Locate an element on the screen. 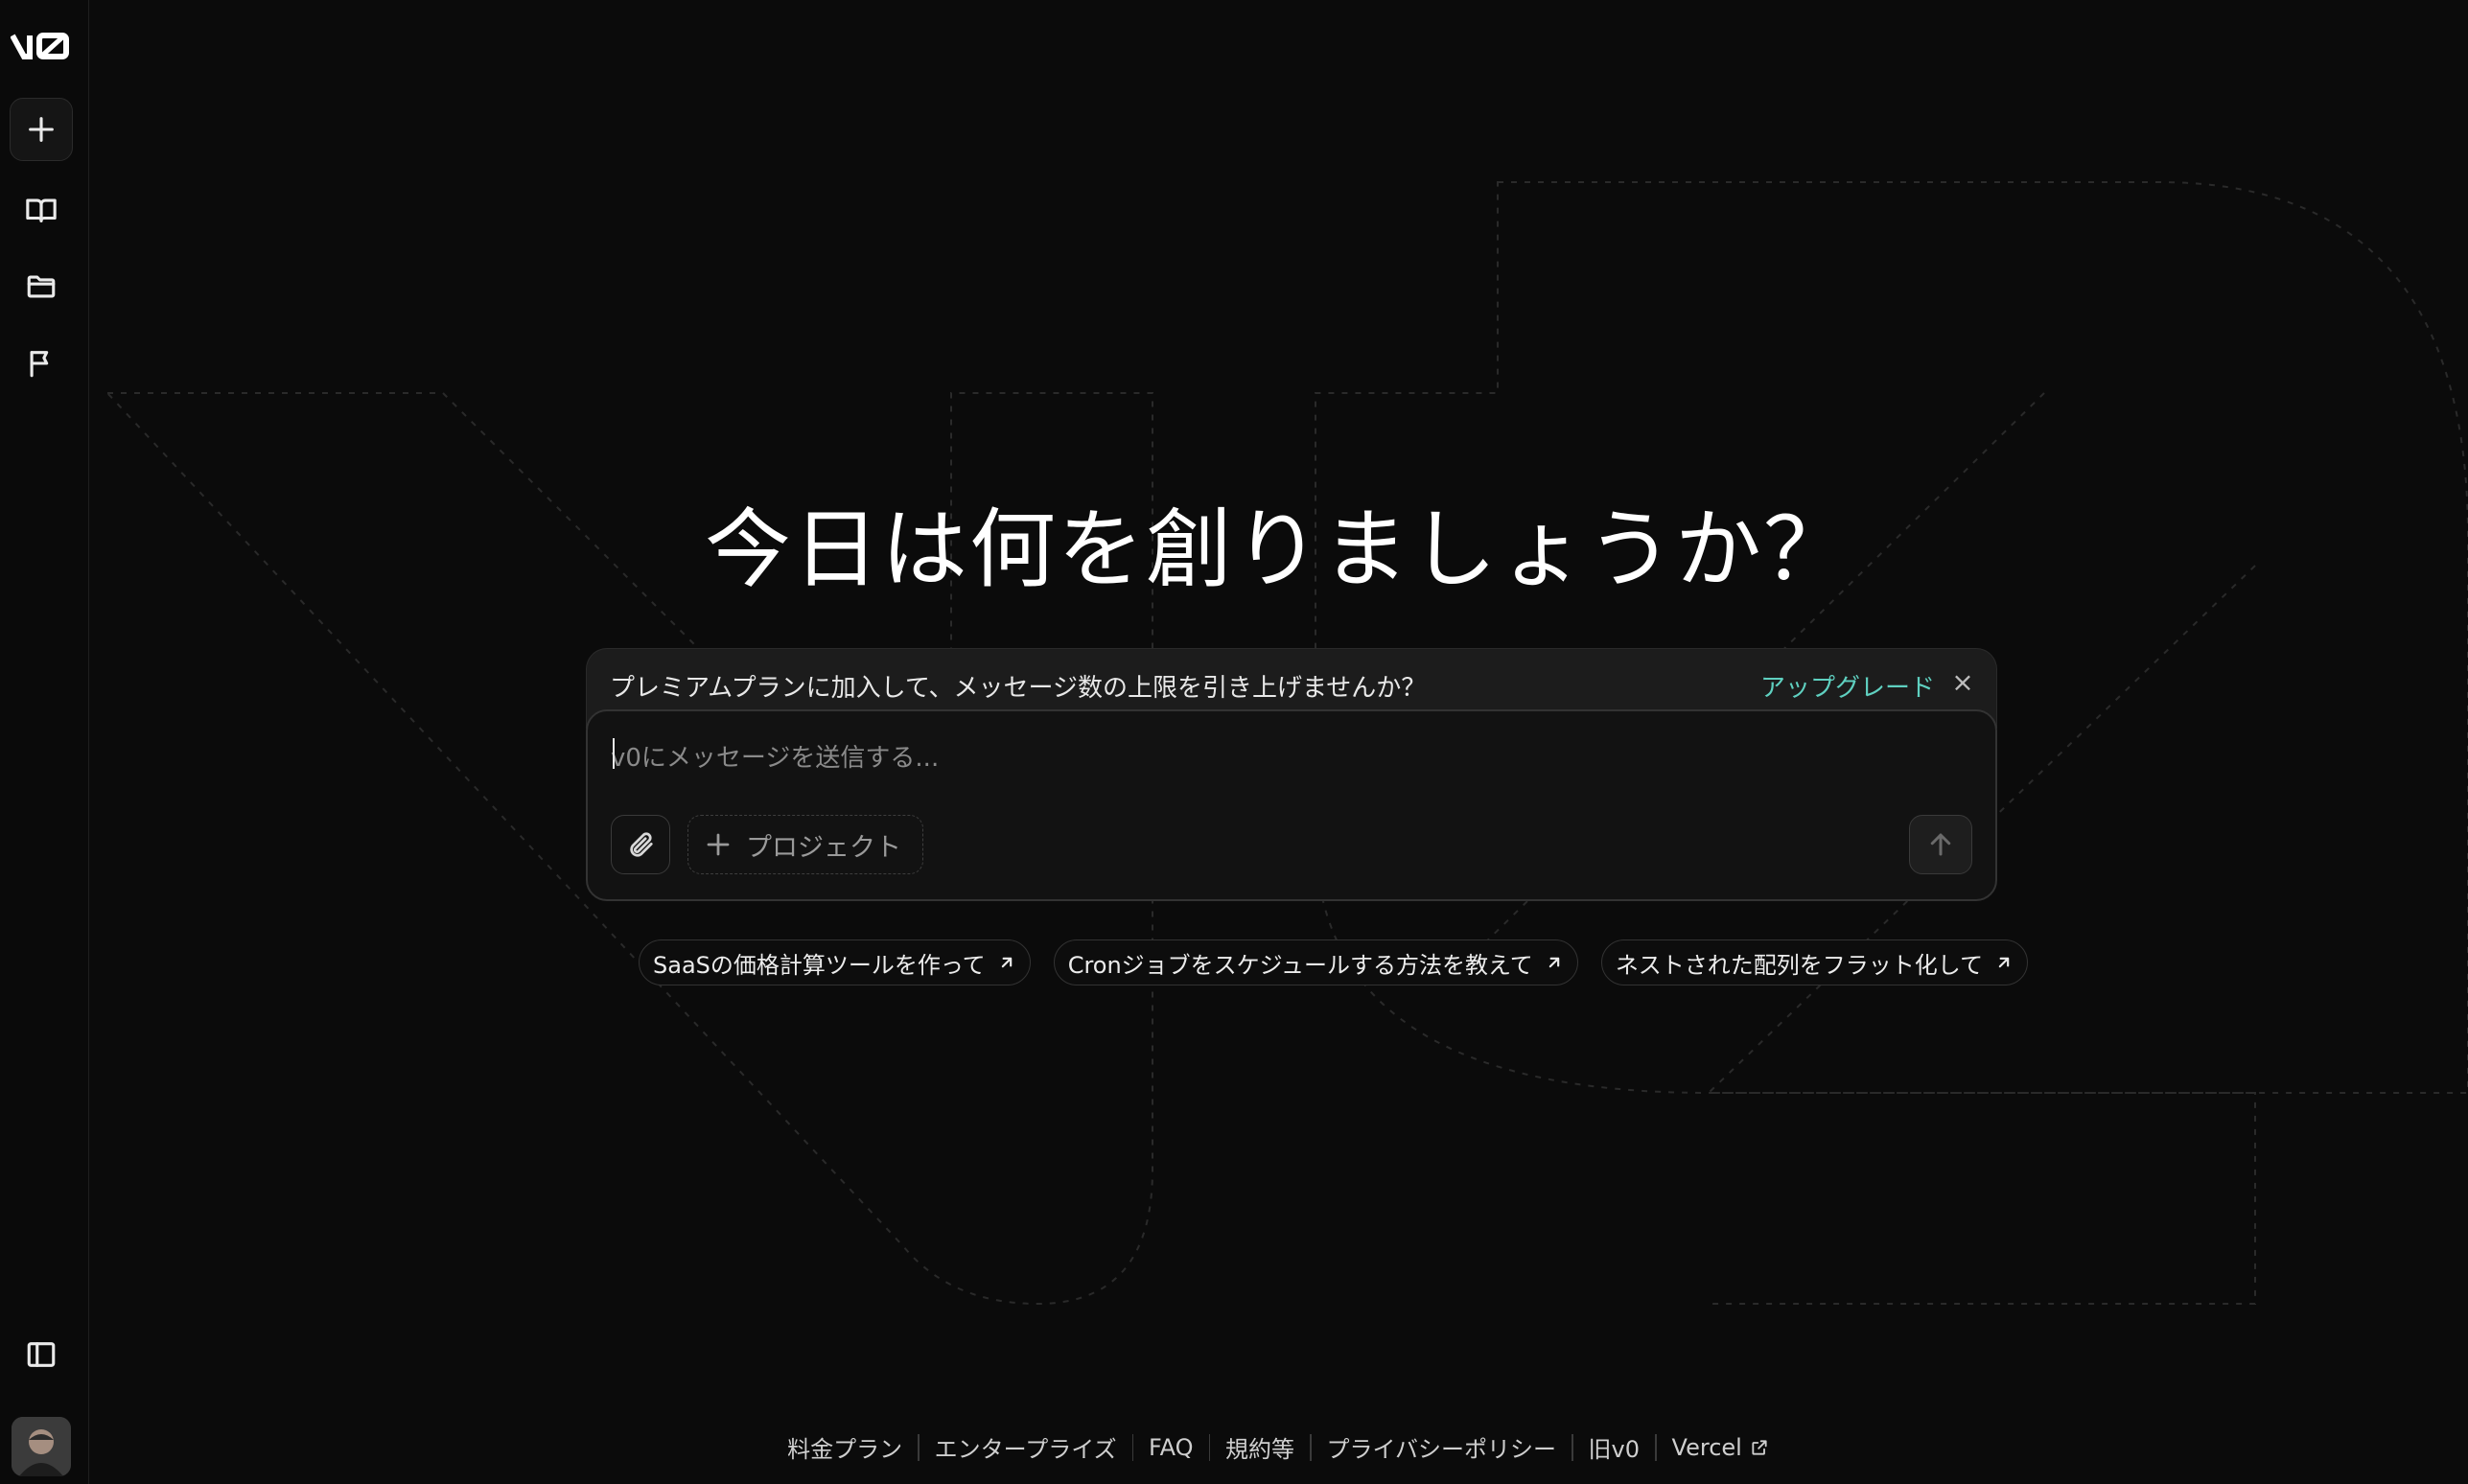  attach-button is located at coordinates (640, 844).